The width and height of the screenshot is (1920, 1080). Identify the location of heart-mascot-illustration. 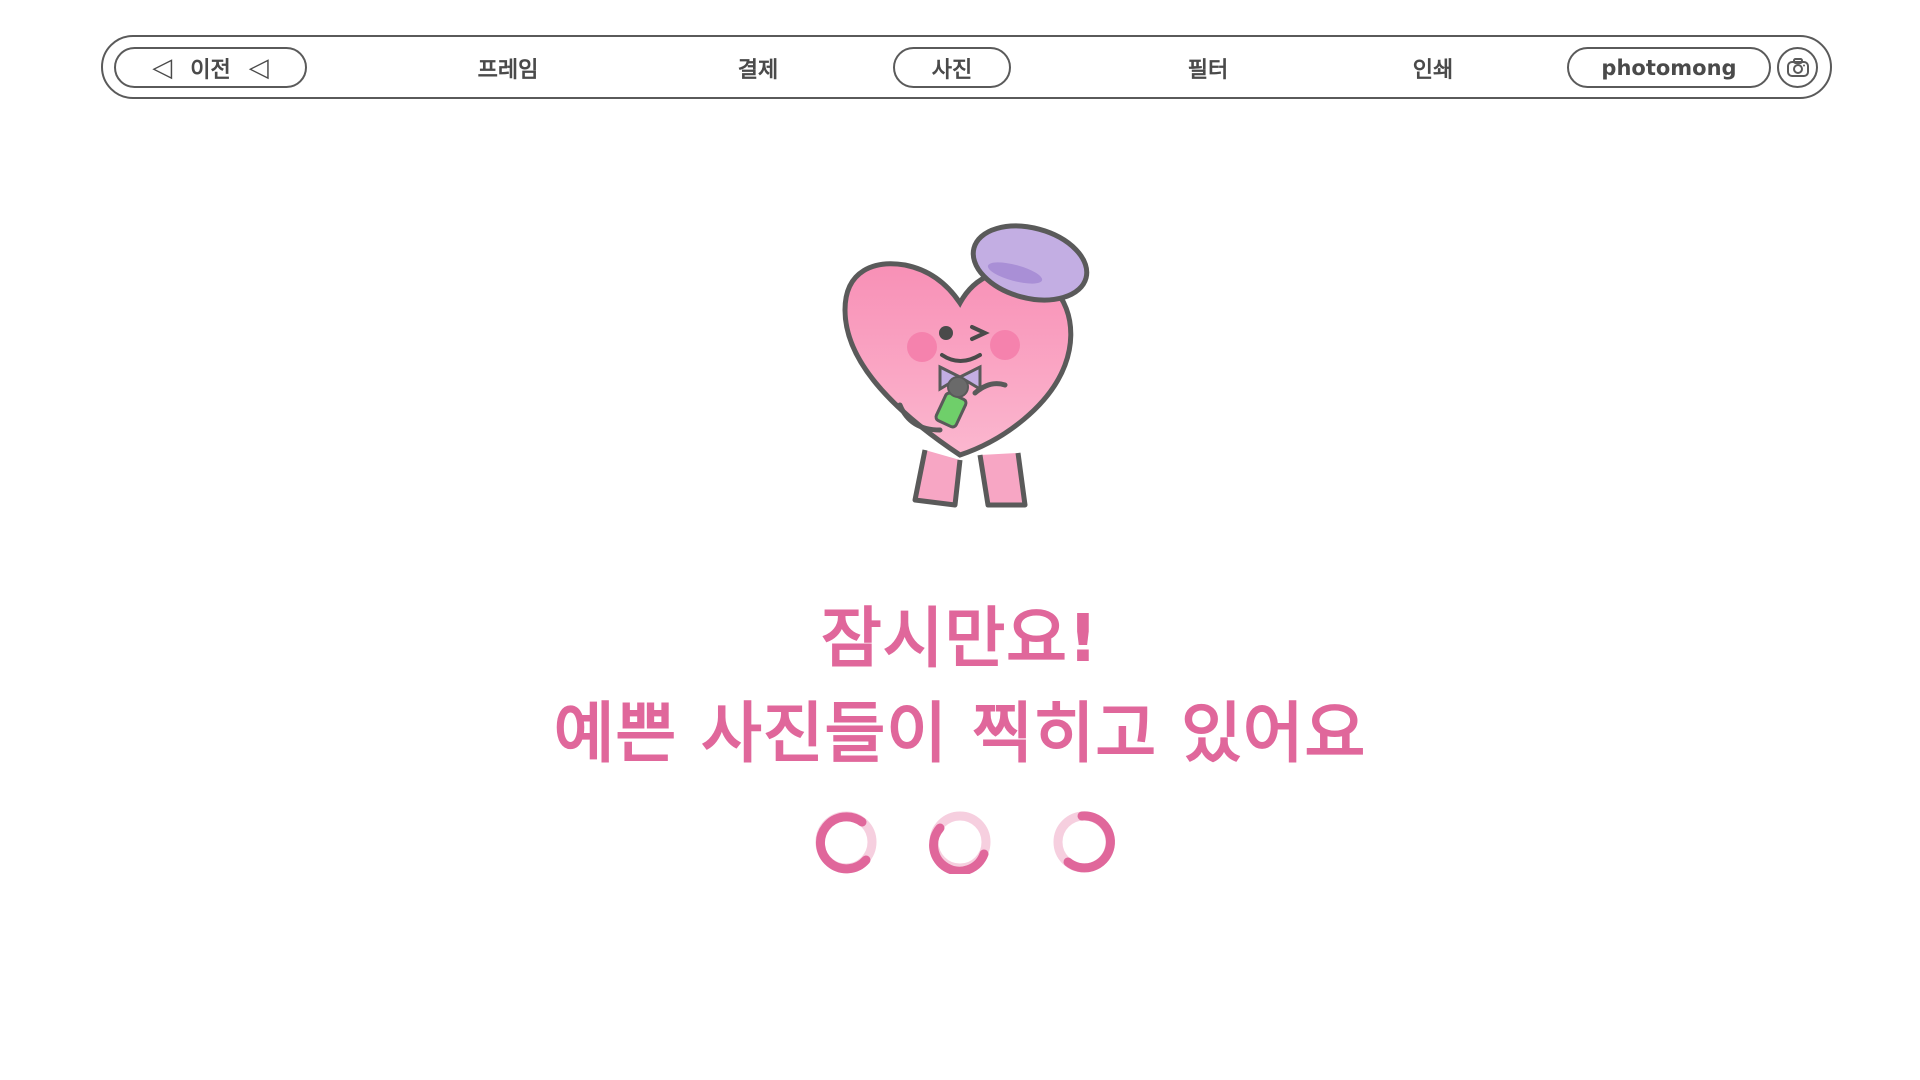
(966, 365).